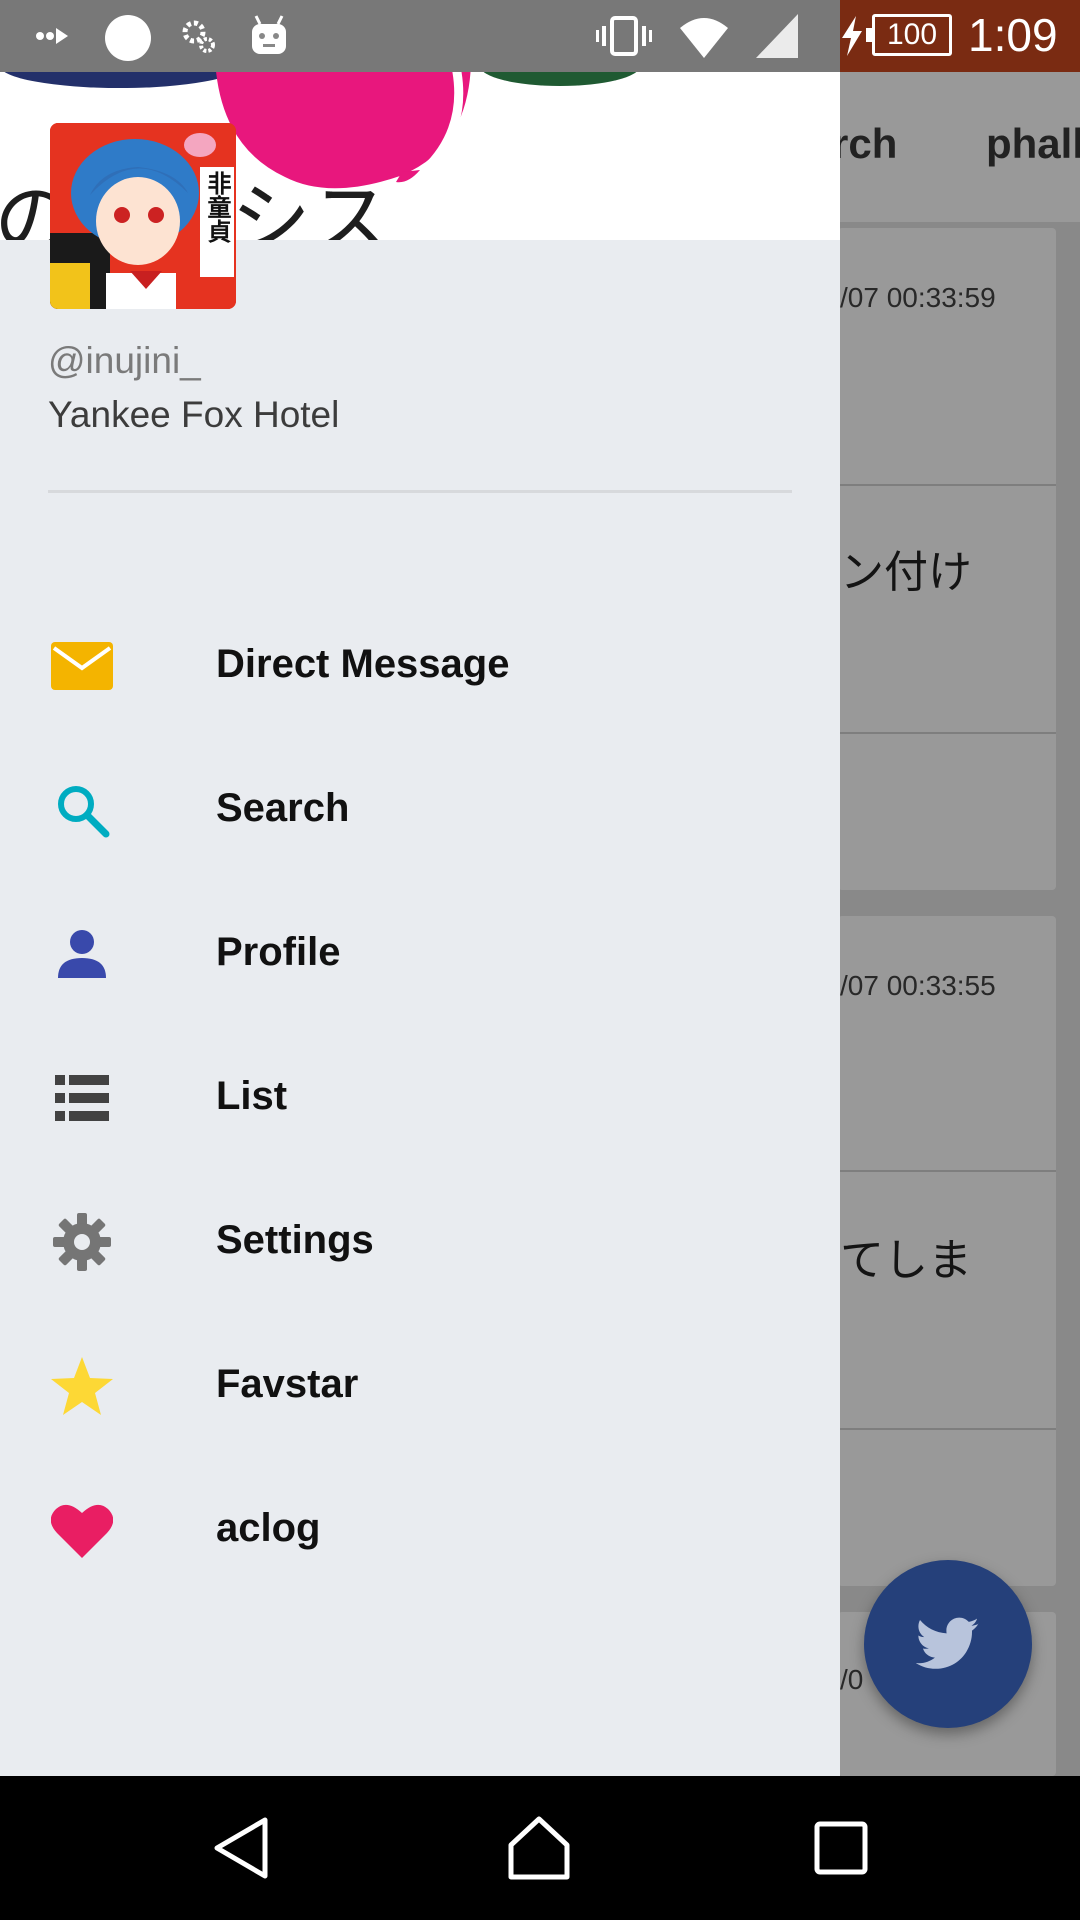  I want to click on recents-button, so click(841, 1848).